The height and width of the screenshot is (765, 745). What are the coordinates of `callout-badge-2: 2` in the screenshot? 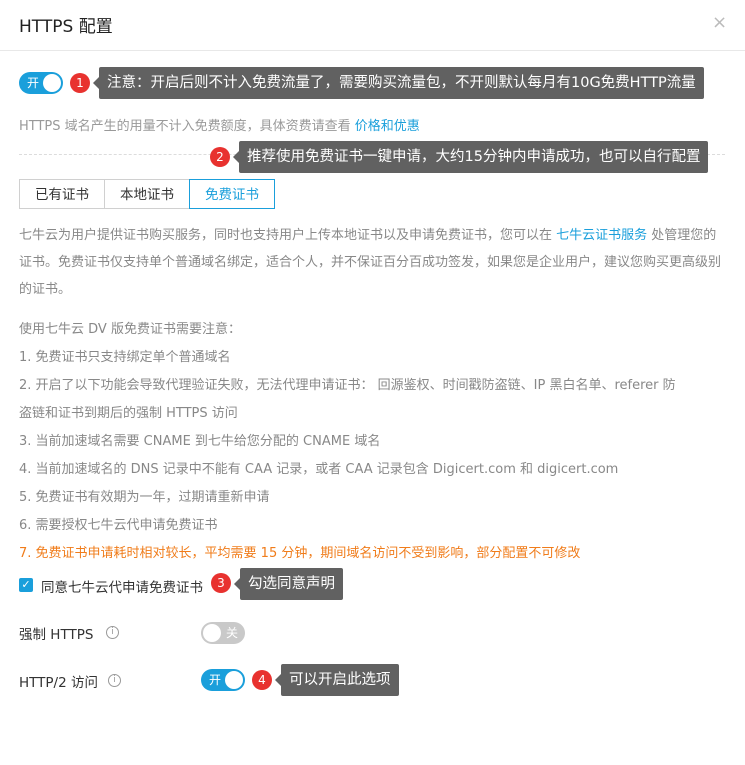 It's located at (220, 157).